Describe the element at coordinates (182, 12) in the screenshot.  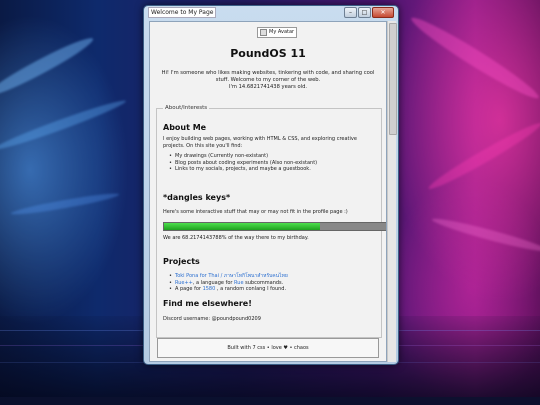
I see `window-title: Welcome to My Page` at that location.